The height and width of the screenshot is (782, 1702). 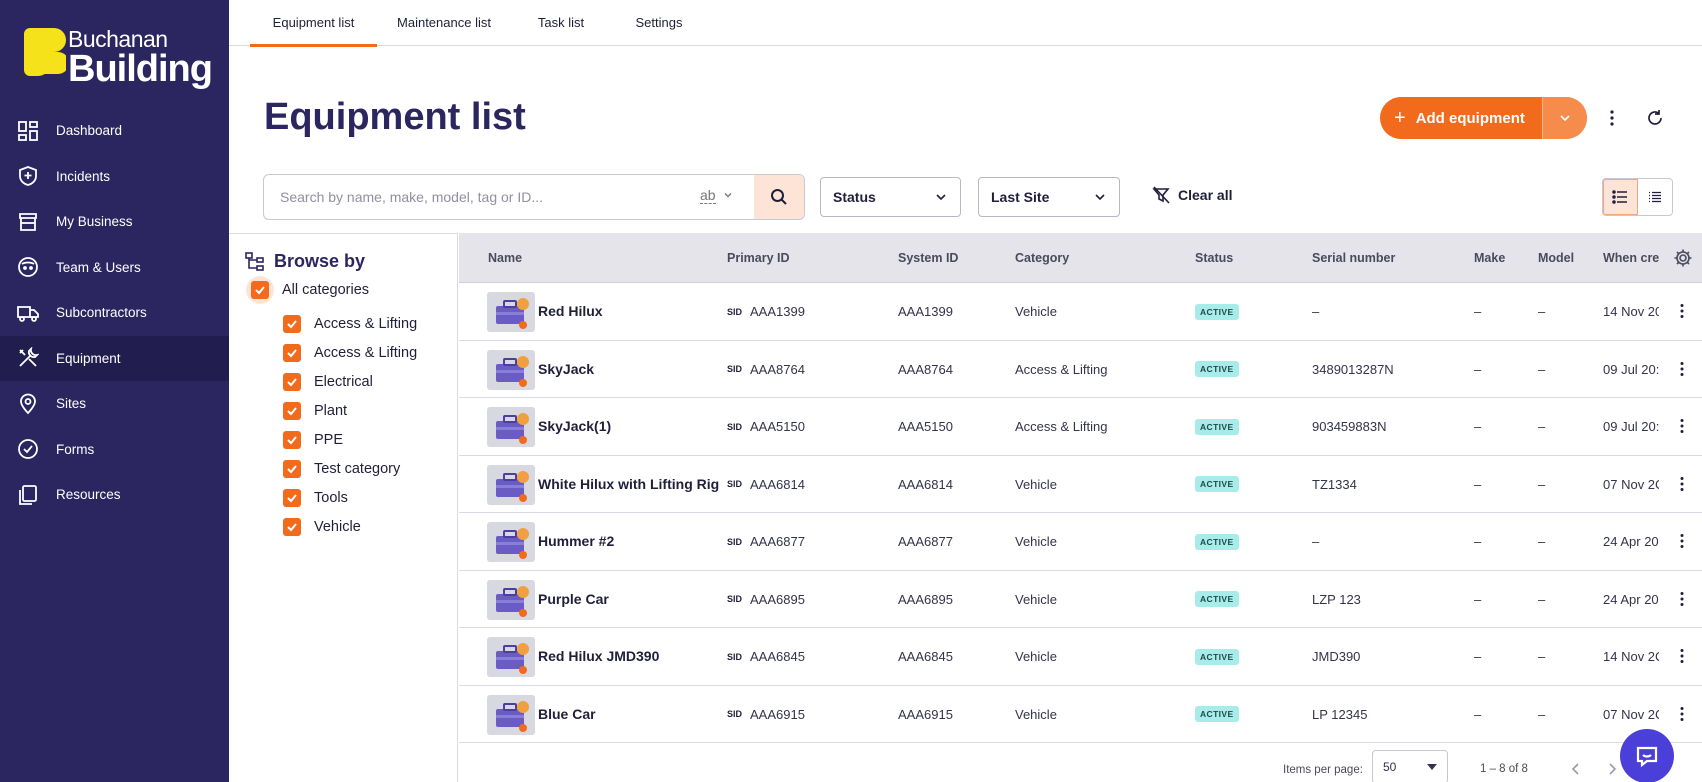 I want to click on column-settings-button, so click(x=1683, y=258).